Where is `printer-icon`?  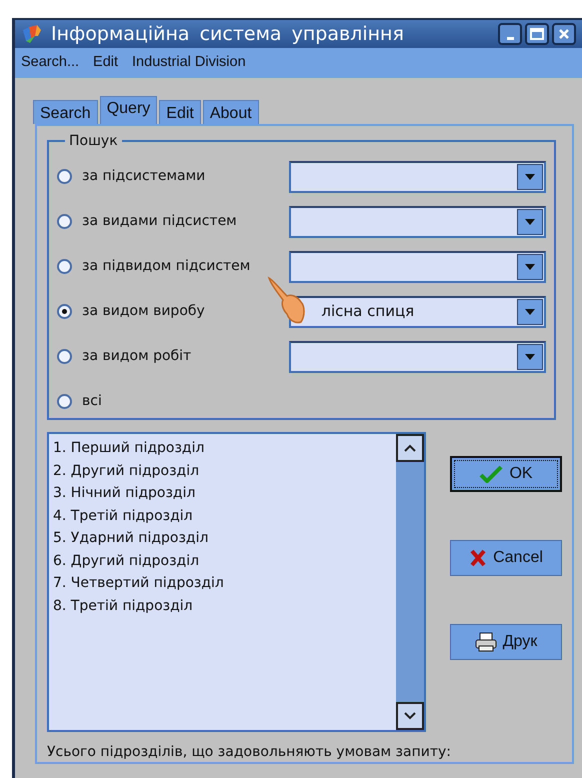 printer-icon is located at coordinates (485, 642).